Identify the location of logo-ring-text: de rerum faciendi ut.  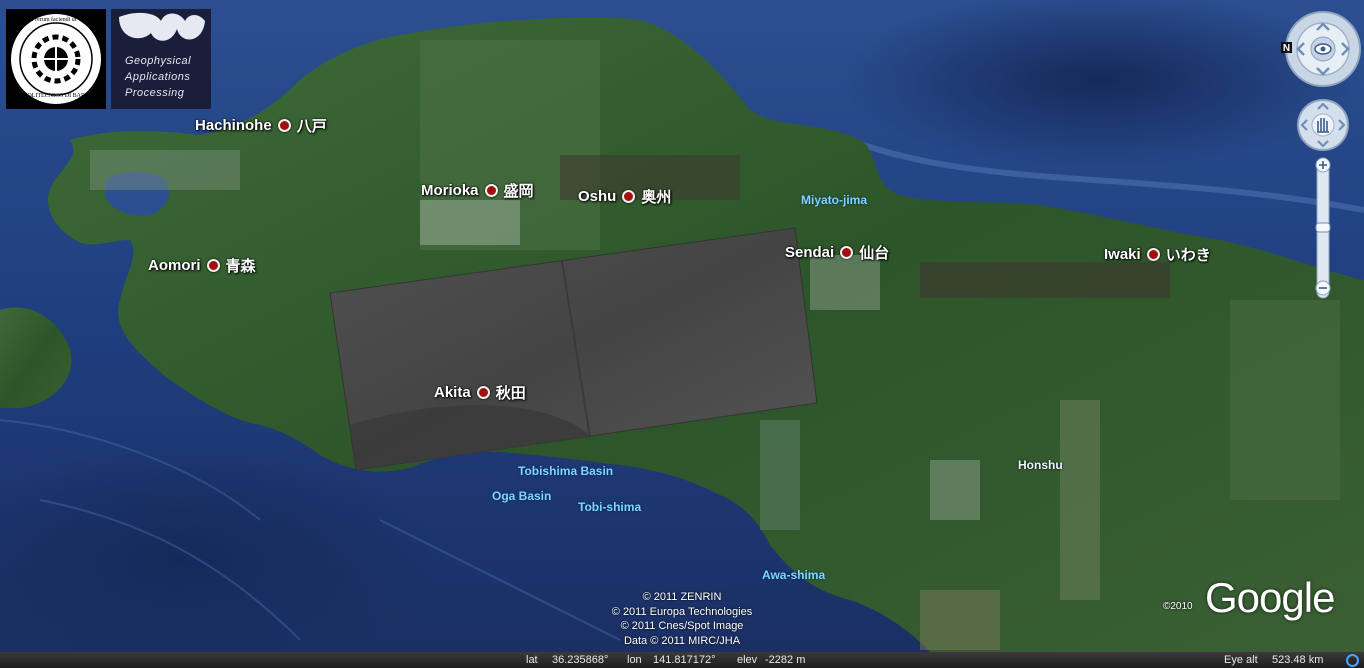
(52, 20).